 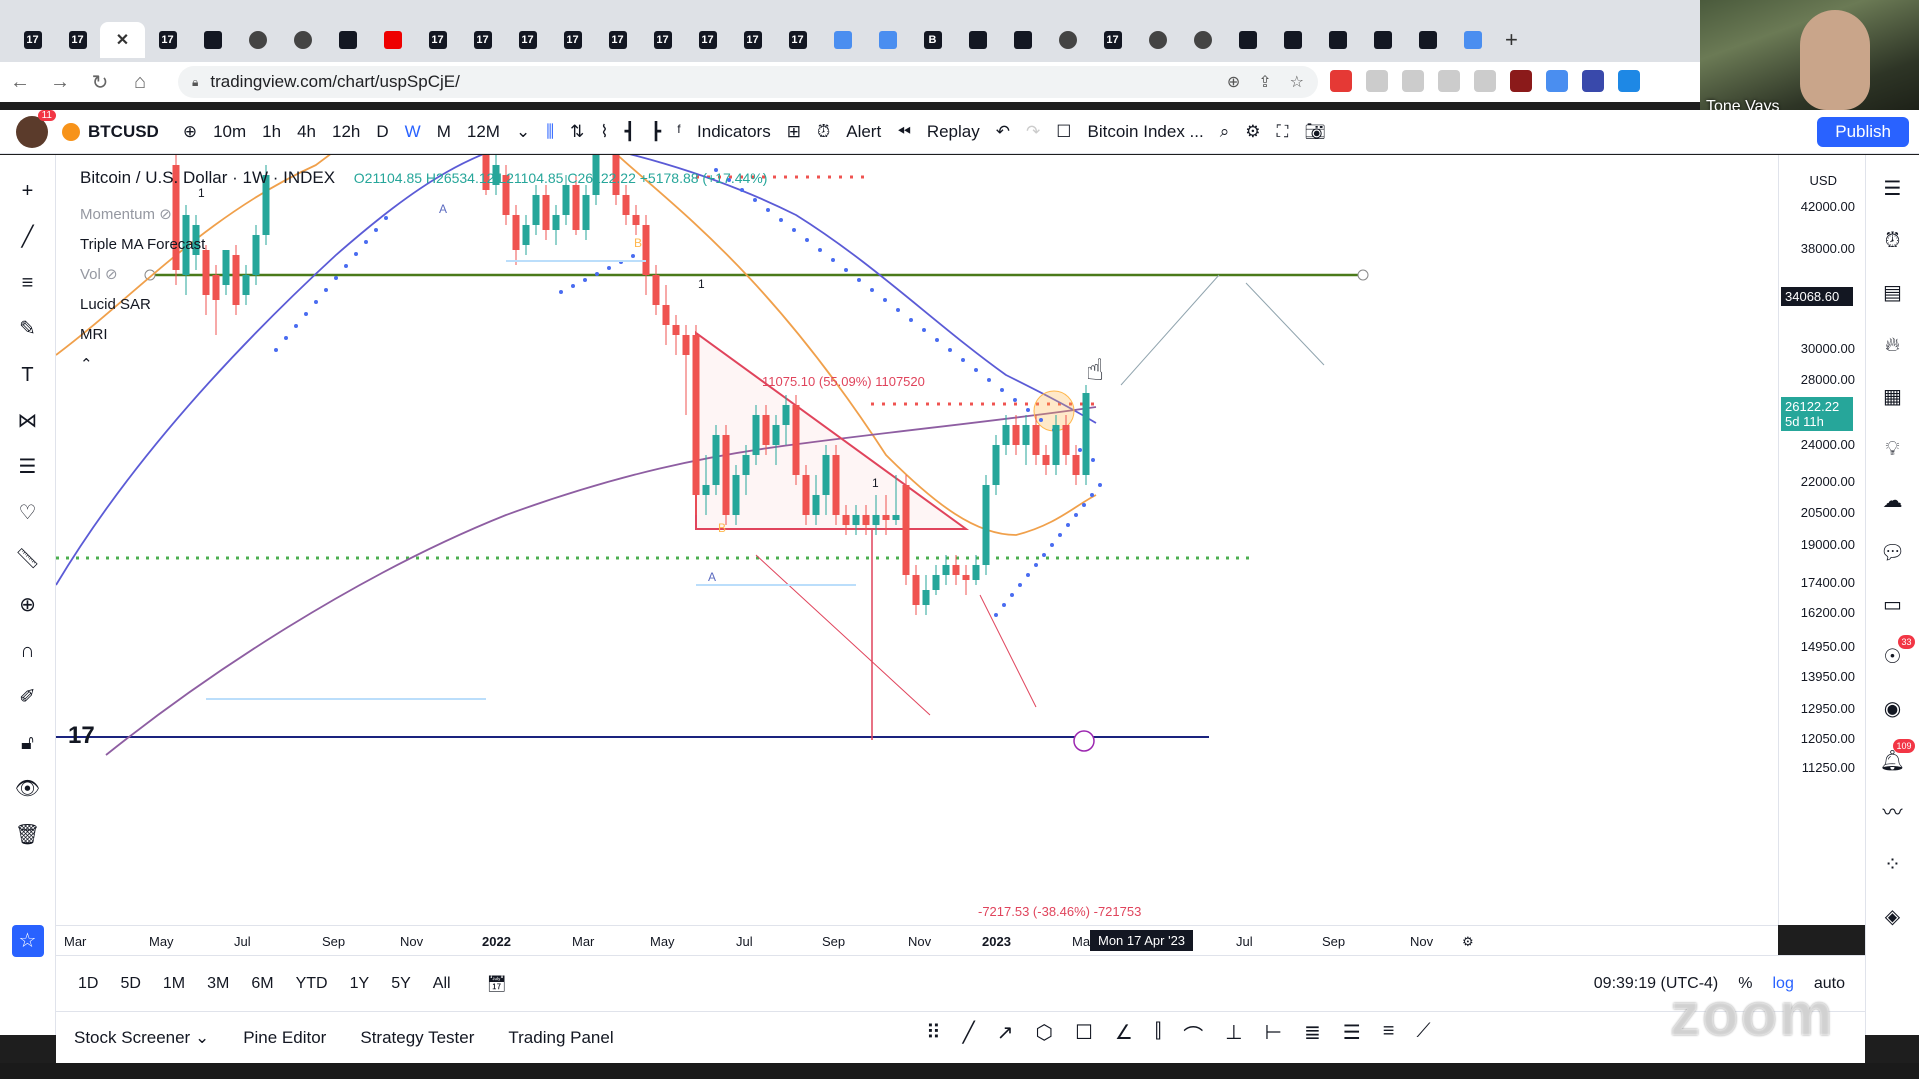 I want to click on text-icon: T, so click(x=28, y=375).